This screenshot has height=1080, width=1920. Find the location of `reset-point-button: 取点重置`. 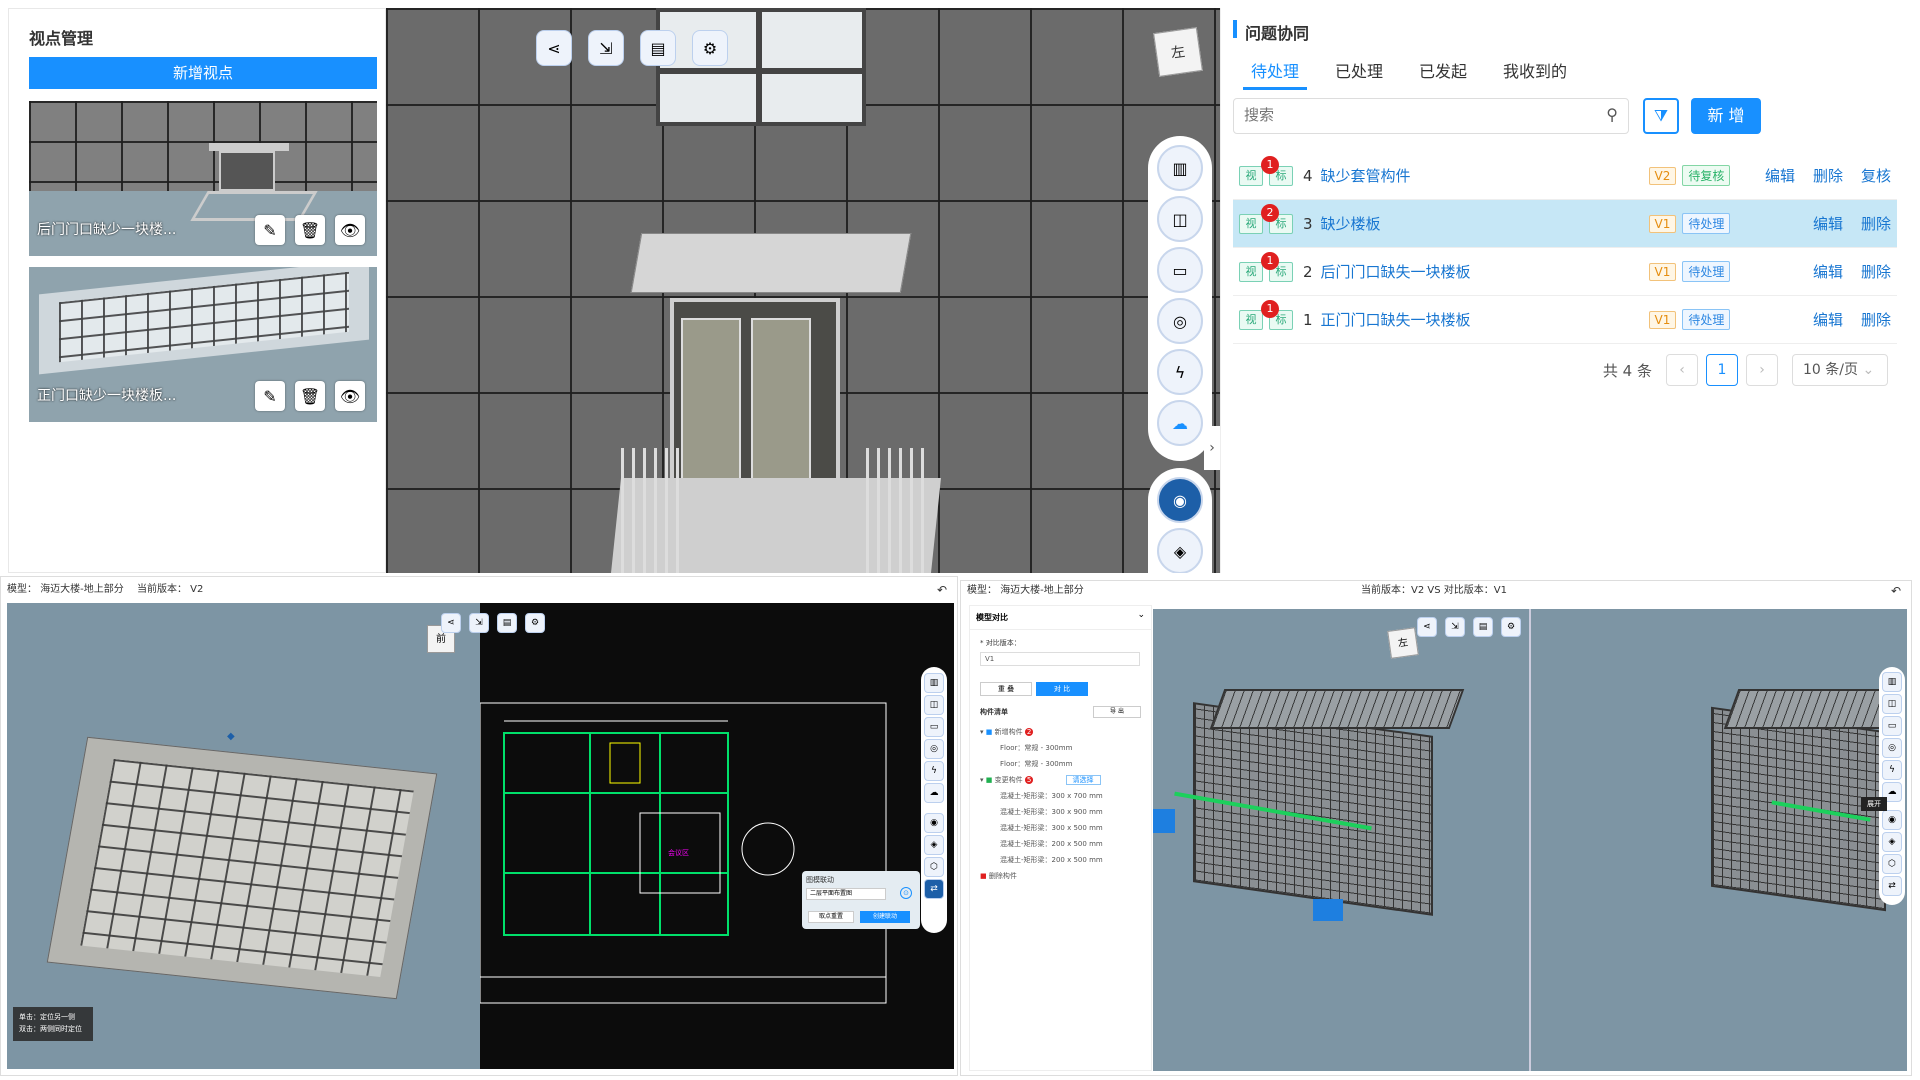

reset-point-button: 取点重置 is located at coordinates (831, 917).